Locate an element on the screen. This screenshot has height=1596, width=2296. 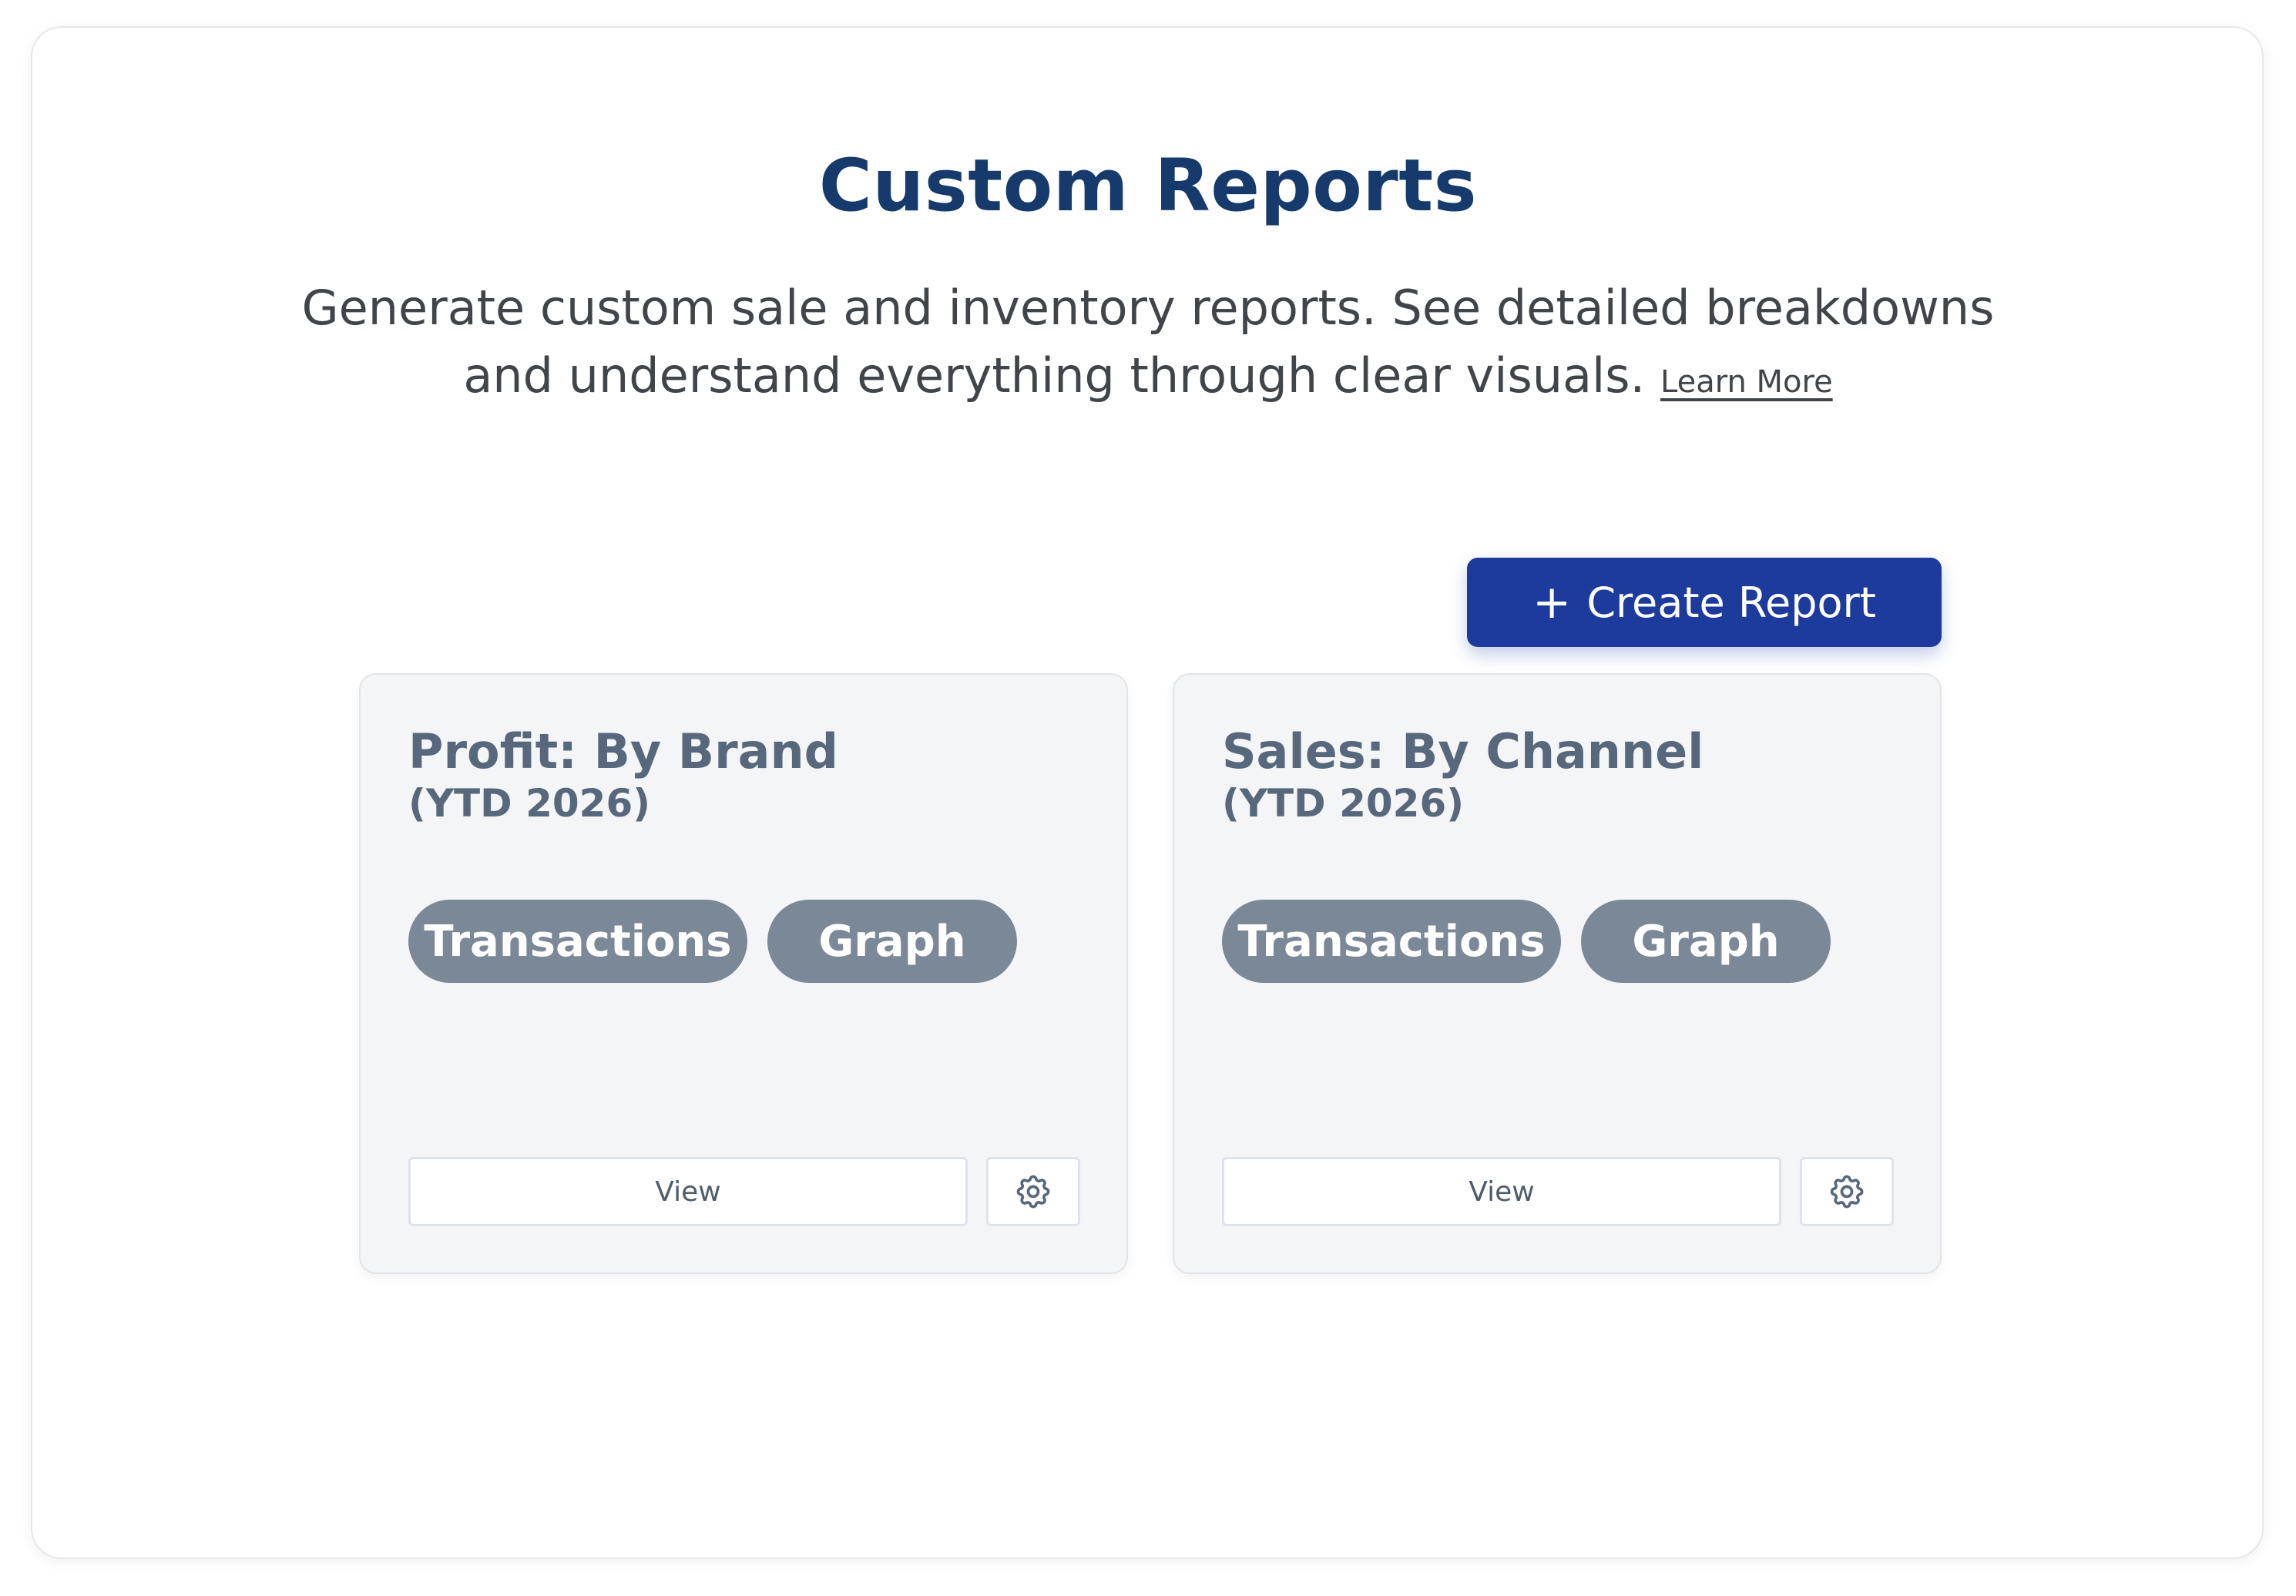
create-report-button: + Create Report is located at coordinates (1704, 602).